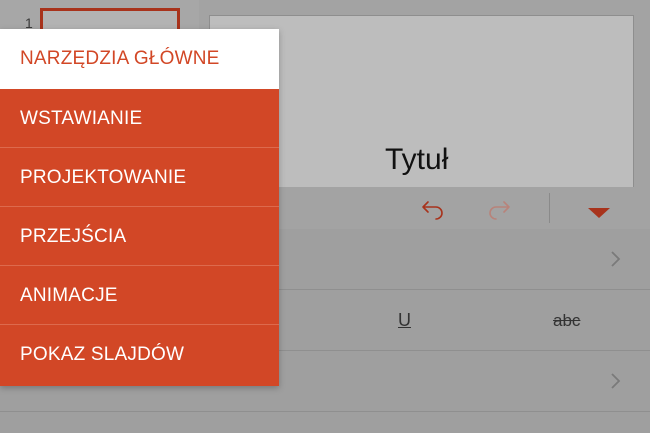  What do you see at coordinates (139, 177) in the screenshot?
I see `tab-design: PROJEKTOWANIE` at bounding box center [139, 177].